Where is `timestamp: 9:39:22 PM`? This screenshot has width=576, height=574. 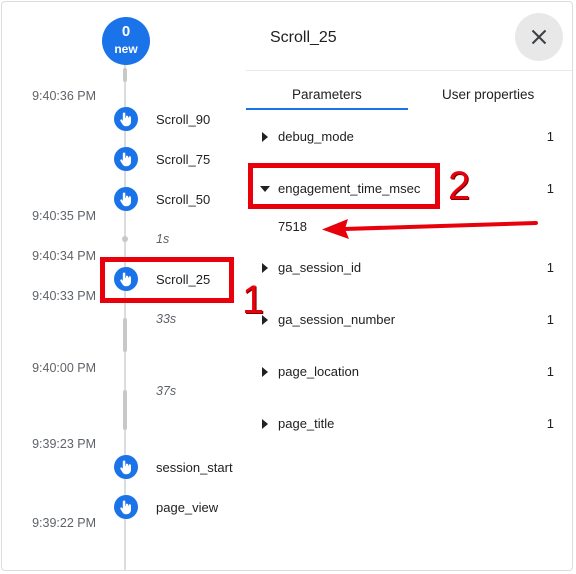
timestamp: 9:39:22 PM is located at coordinates (64, 523).